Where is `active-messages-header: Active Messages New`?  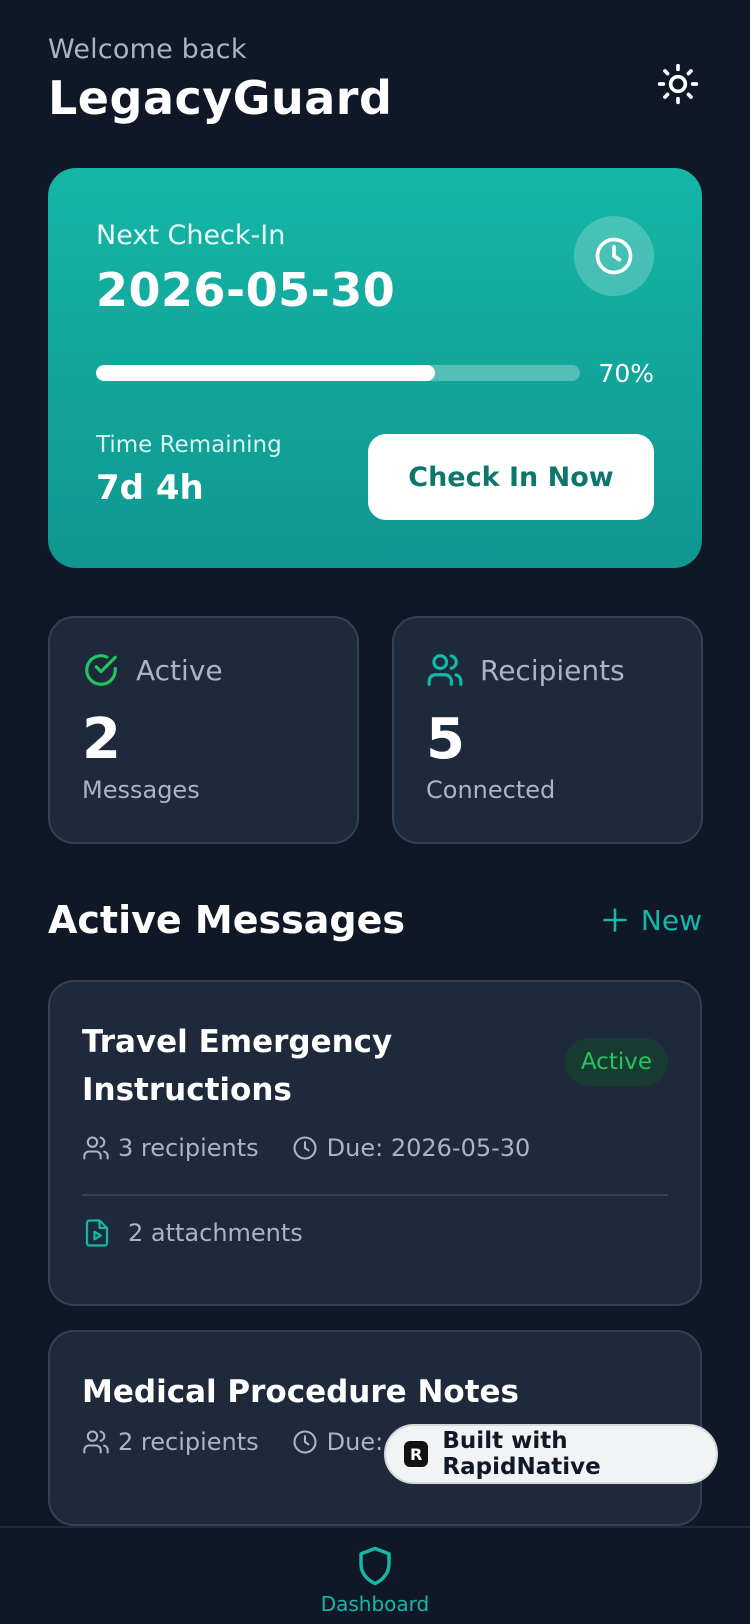
active-messages-header: Active Messages New is located at coordinates (375, 920).